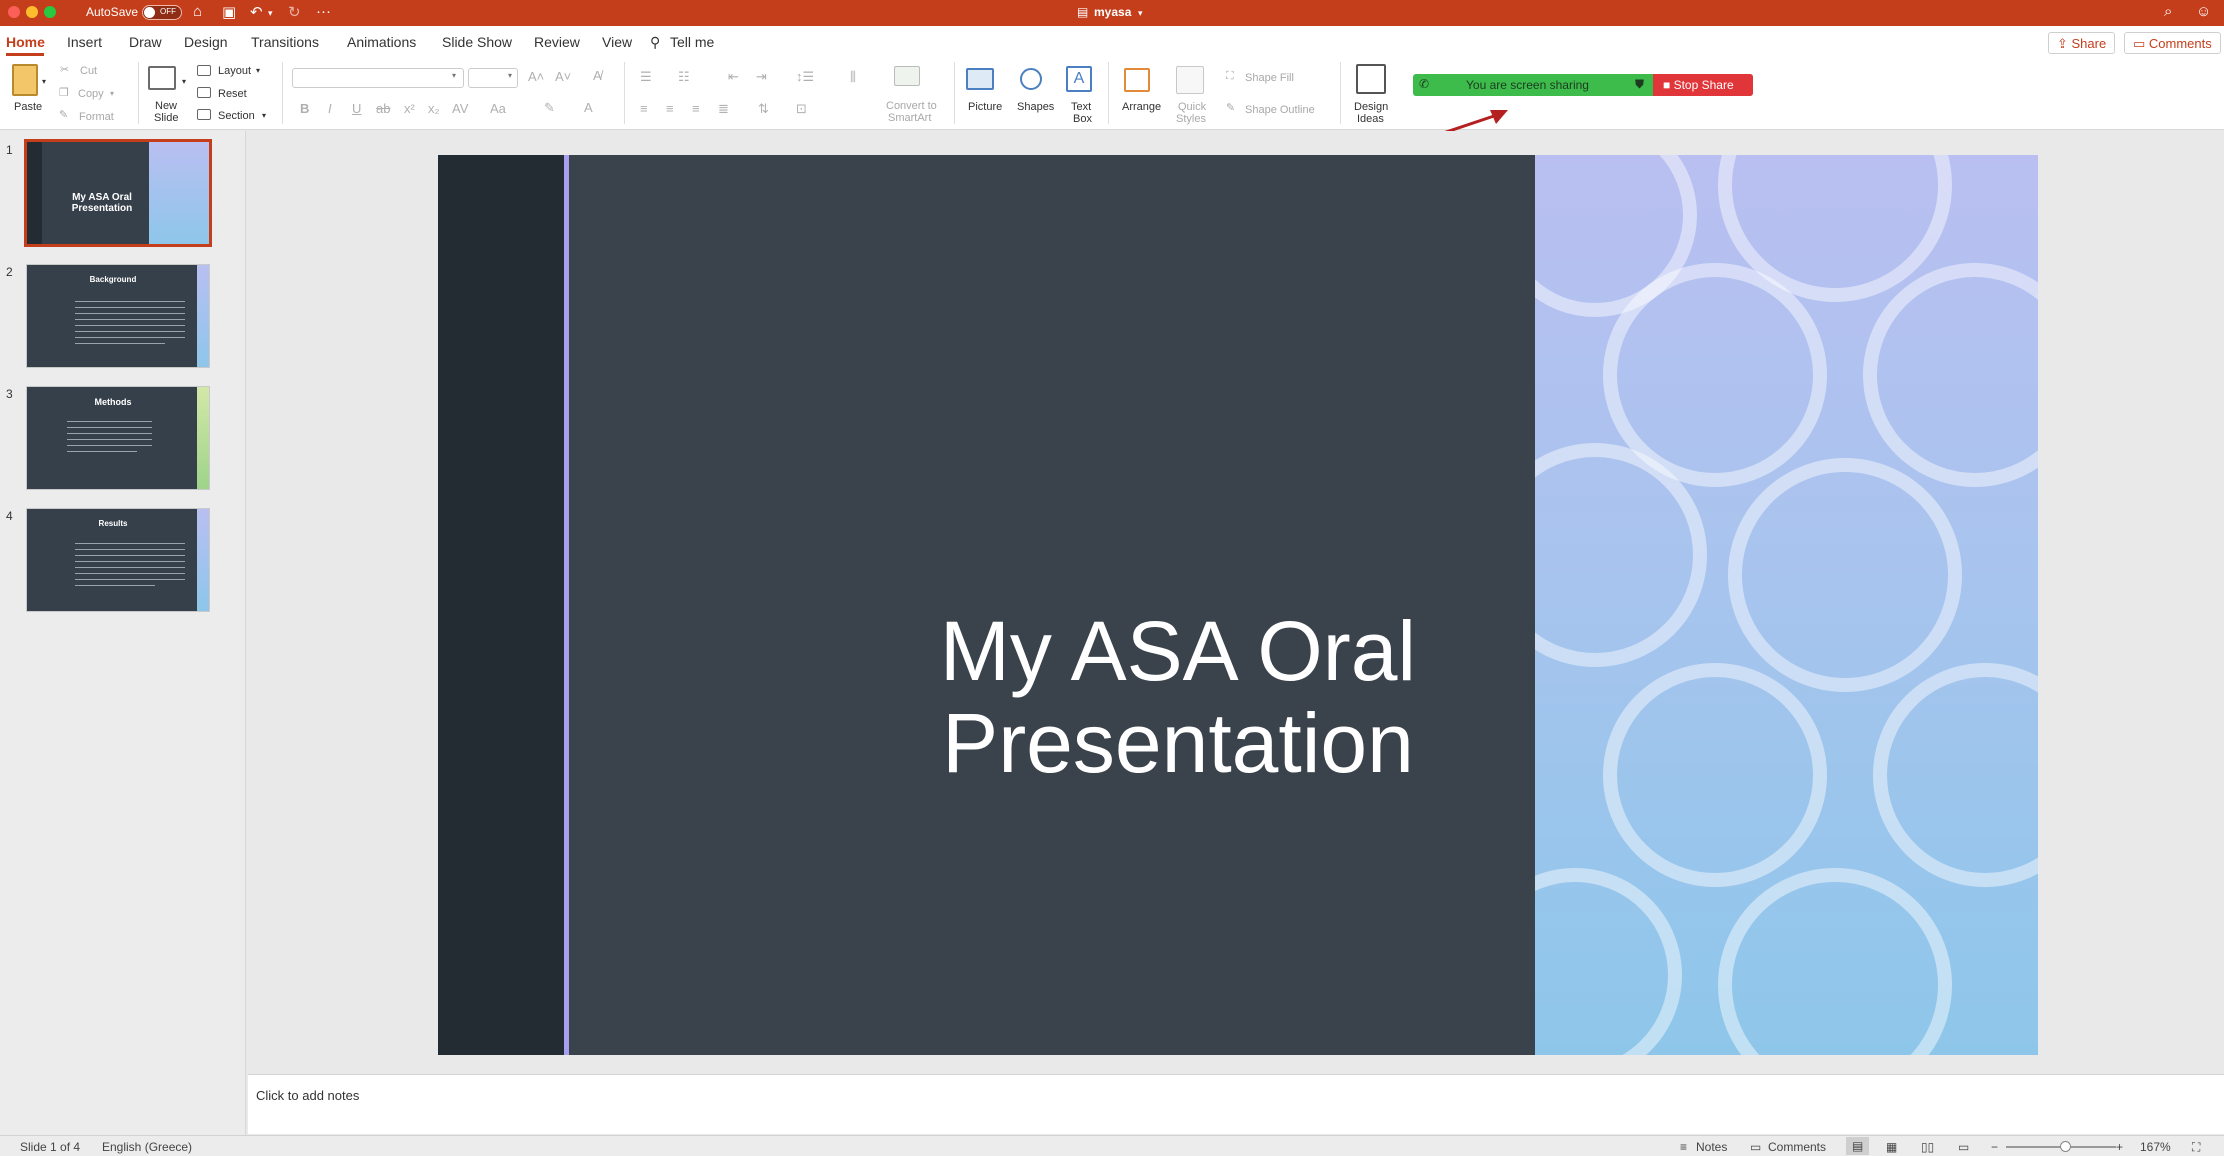 The height and width of the screenshot is (1156, 2224). I want to click on quick-styles-label-1: Quick, so click(1192, 107).